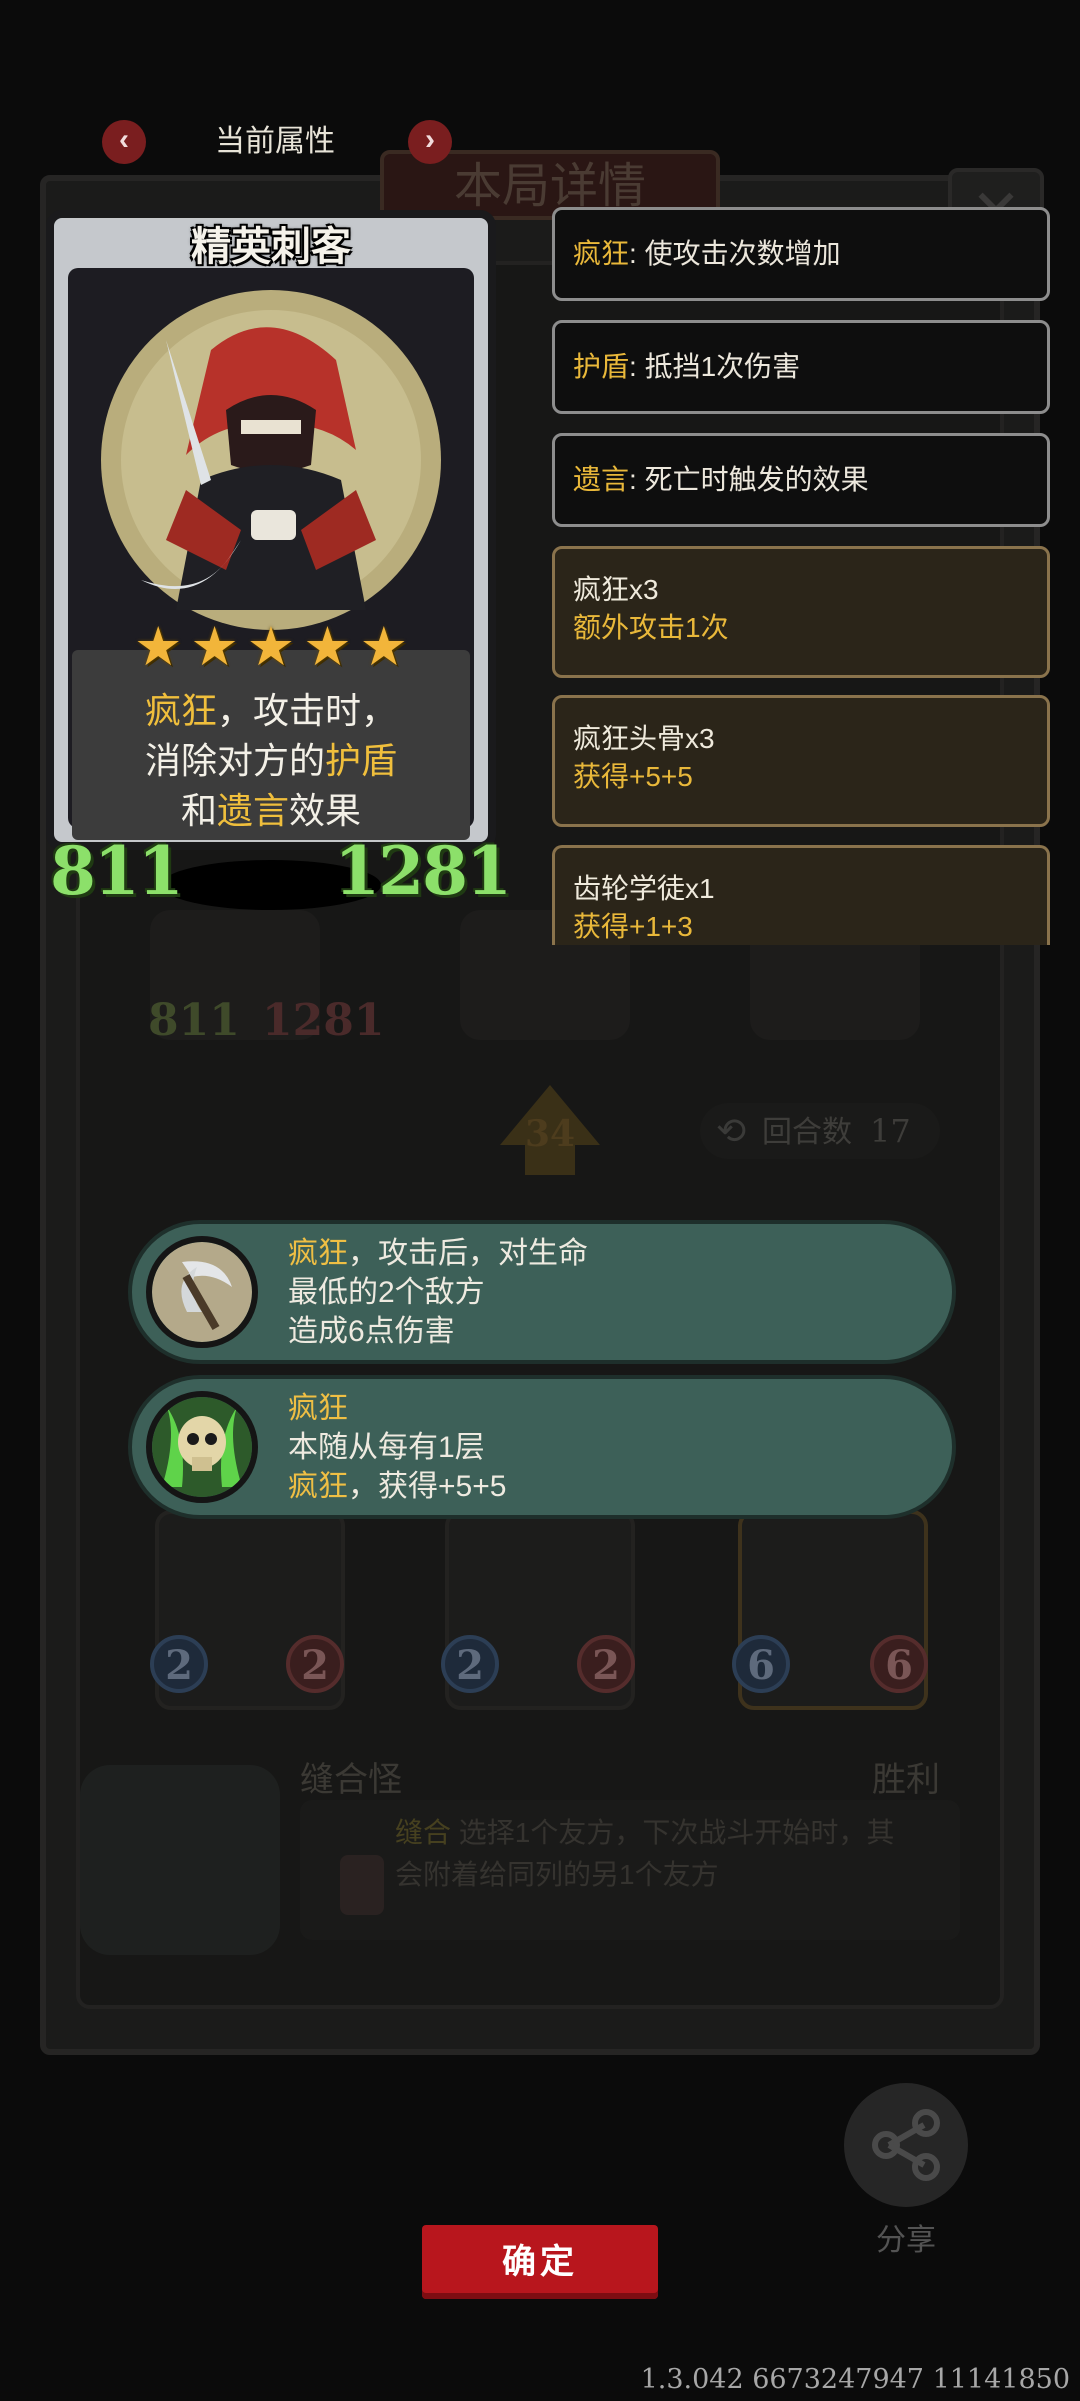  Describe the element at coordinates (361, 760) in the screenshot. I see `ability-keyword: 护盾` at that location.